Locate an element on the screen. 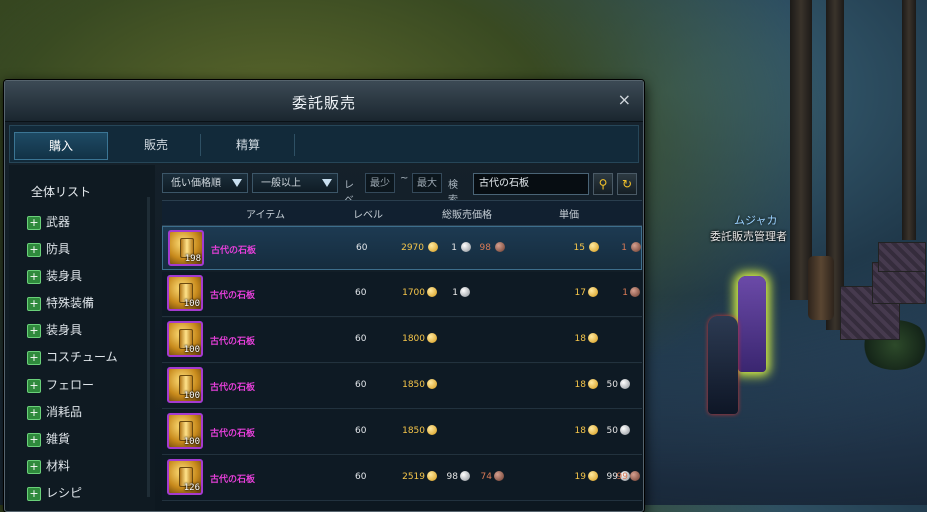  category-label: 武器 is located at coordinates (58, 222).